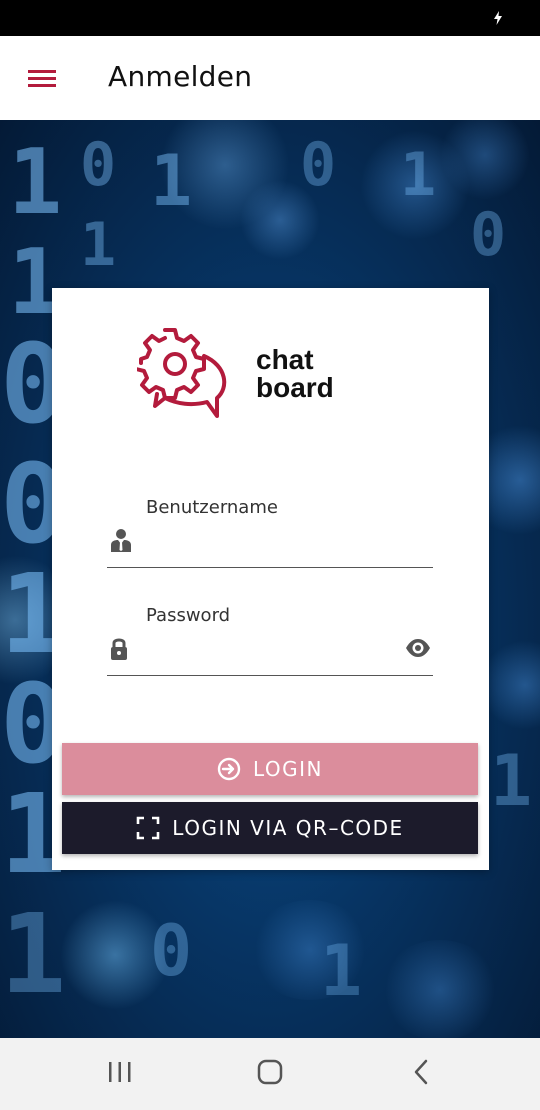 The width and height of the screenshot is (540, 1110). What do you see at coordinates (273, 542) in the screenshot?
I see `username-field` at bounding box center [273, 542].